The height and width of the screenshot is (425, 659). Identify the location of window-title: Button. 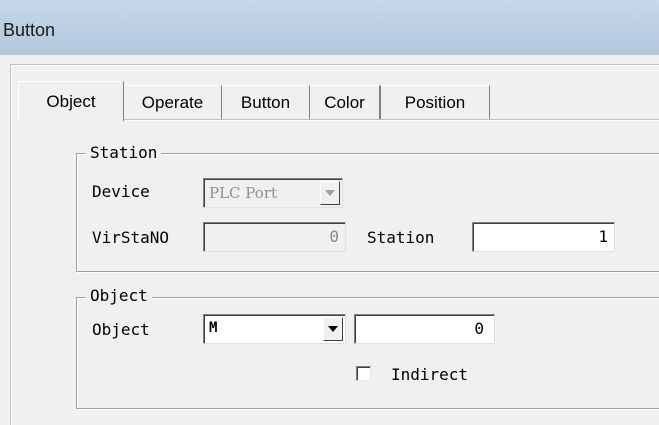
(29, 30).